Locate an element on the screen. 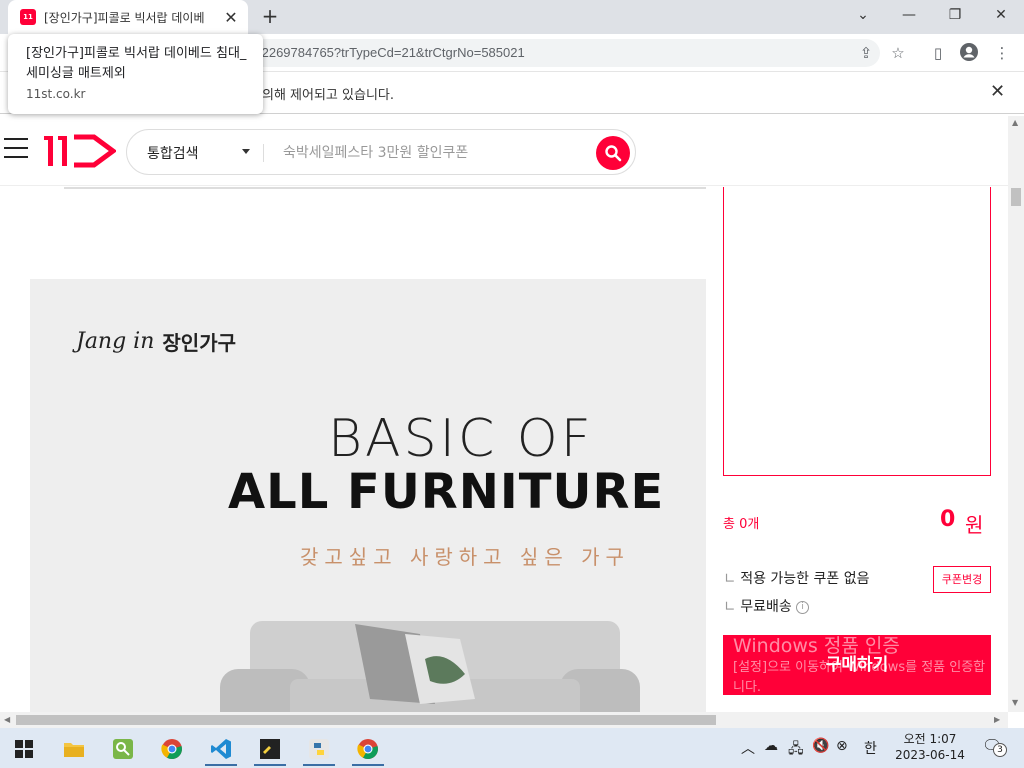 This screenshot has width=1024, height=768. python-icon is located at coordinates (319, 749).